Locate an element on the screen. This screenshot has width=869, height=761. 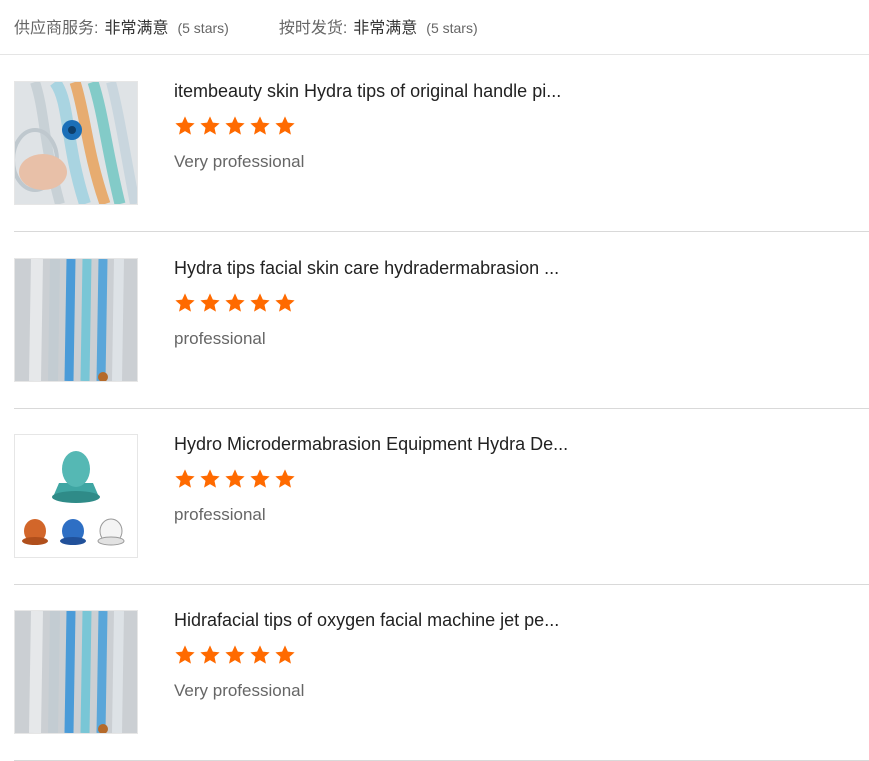
on-time-delivery-stars-text: (5 stars) is located at coordinates (452, 28).